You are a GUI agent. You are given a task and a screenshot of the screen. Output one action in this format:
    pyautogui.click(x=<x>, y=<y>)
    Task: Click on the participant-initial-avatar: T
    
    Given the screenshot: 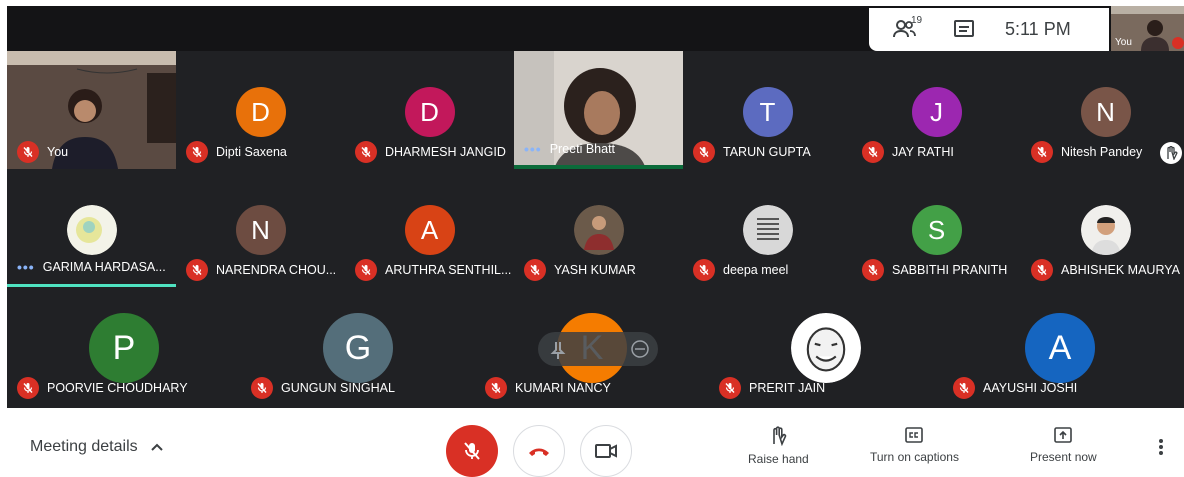 What is the action you would take?
    pyautogui.click(x=767, y=112)
    